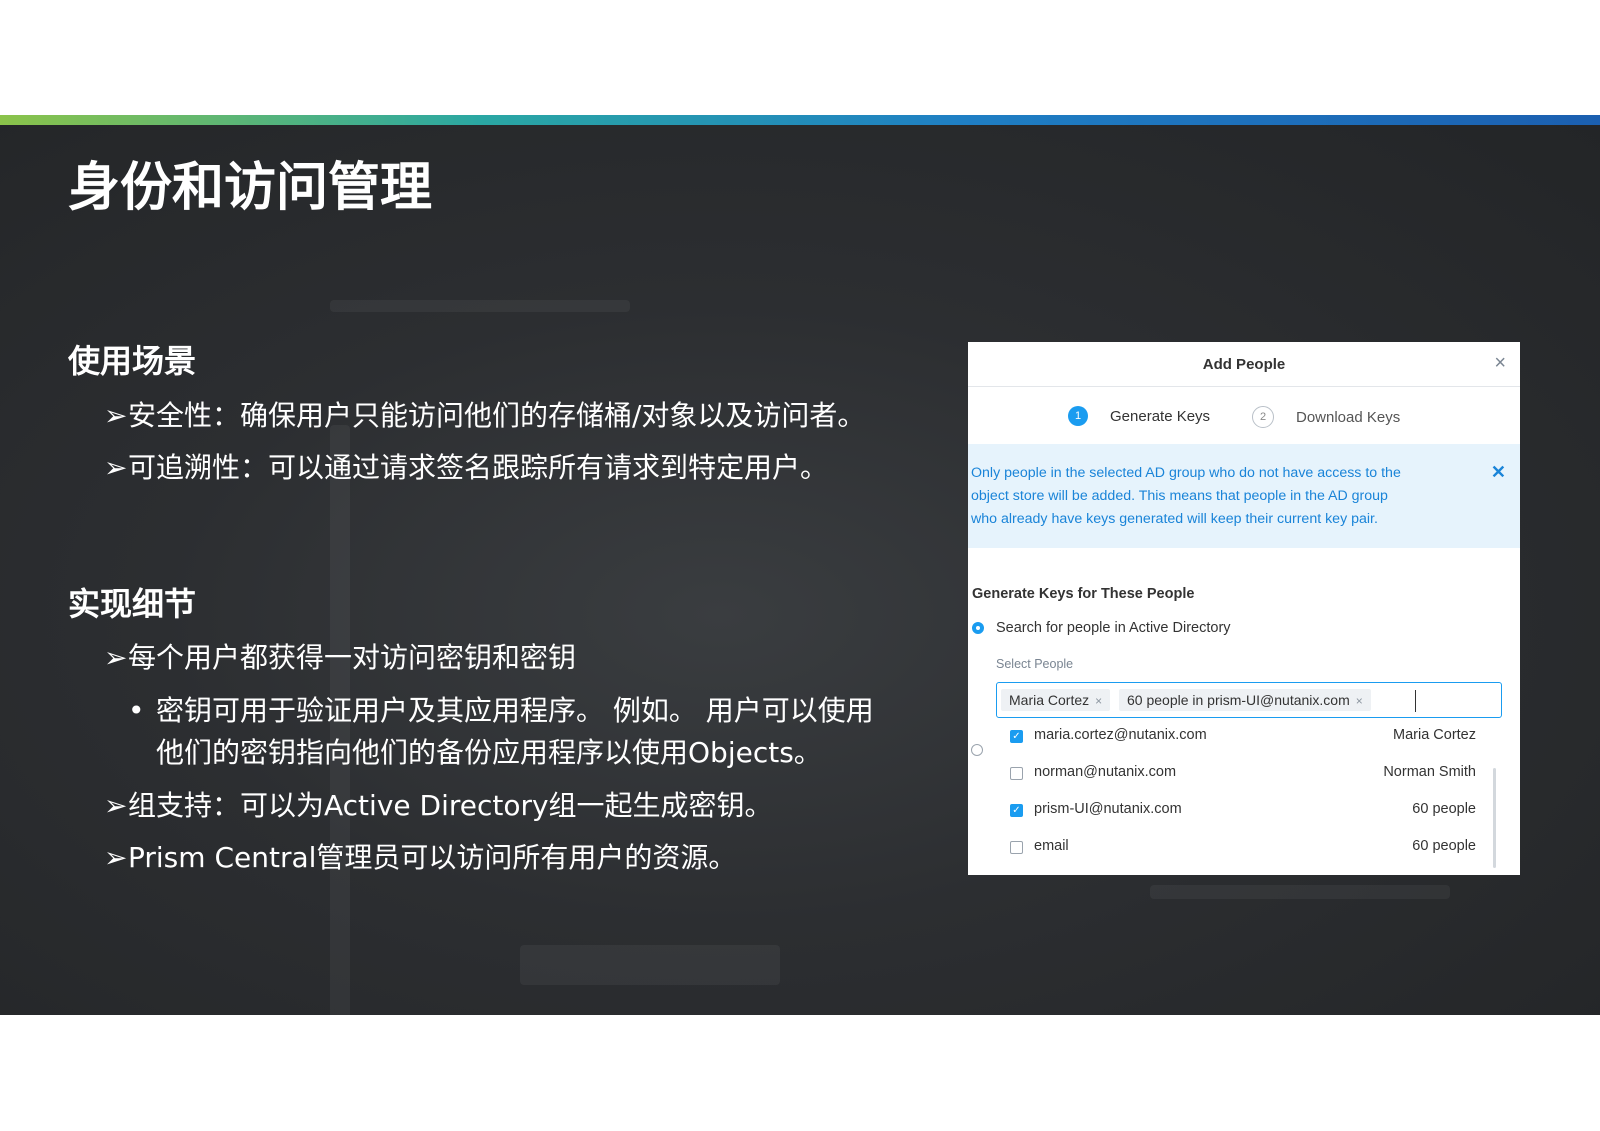  Describe the element at coordinates (1035, 664) in the screenshot. I see `select-people-label: Select People` at that location.